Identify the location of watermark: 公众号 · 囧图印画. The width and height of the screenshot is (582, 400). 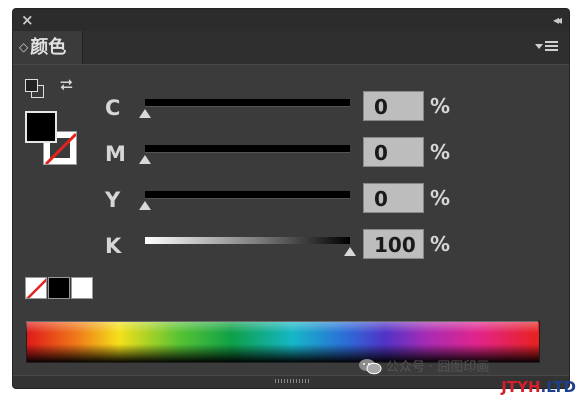
(423, 367).